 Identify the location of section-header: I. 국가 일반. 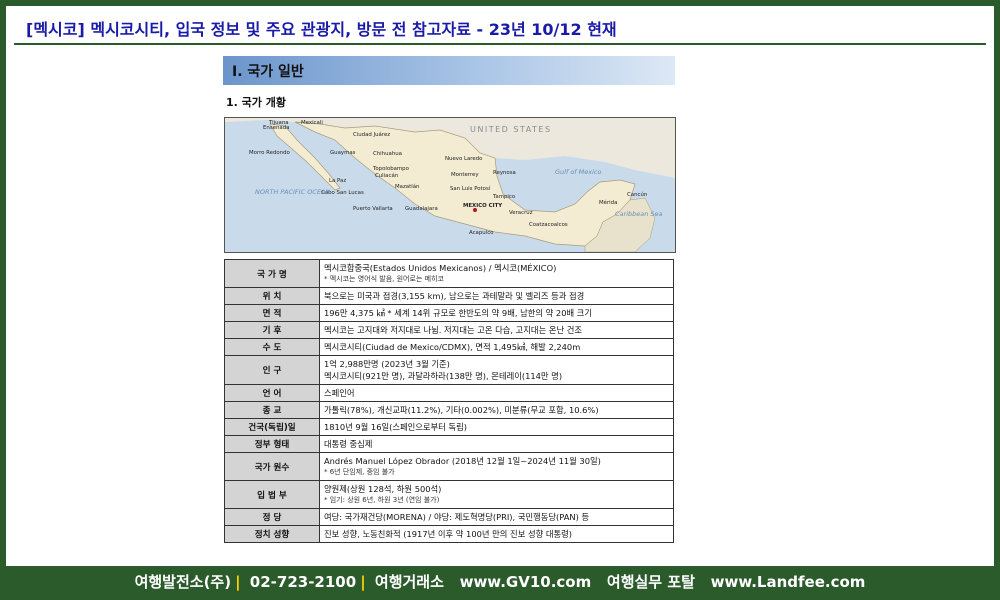
(449, 70).